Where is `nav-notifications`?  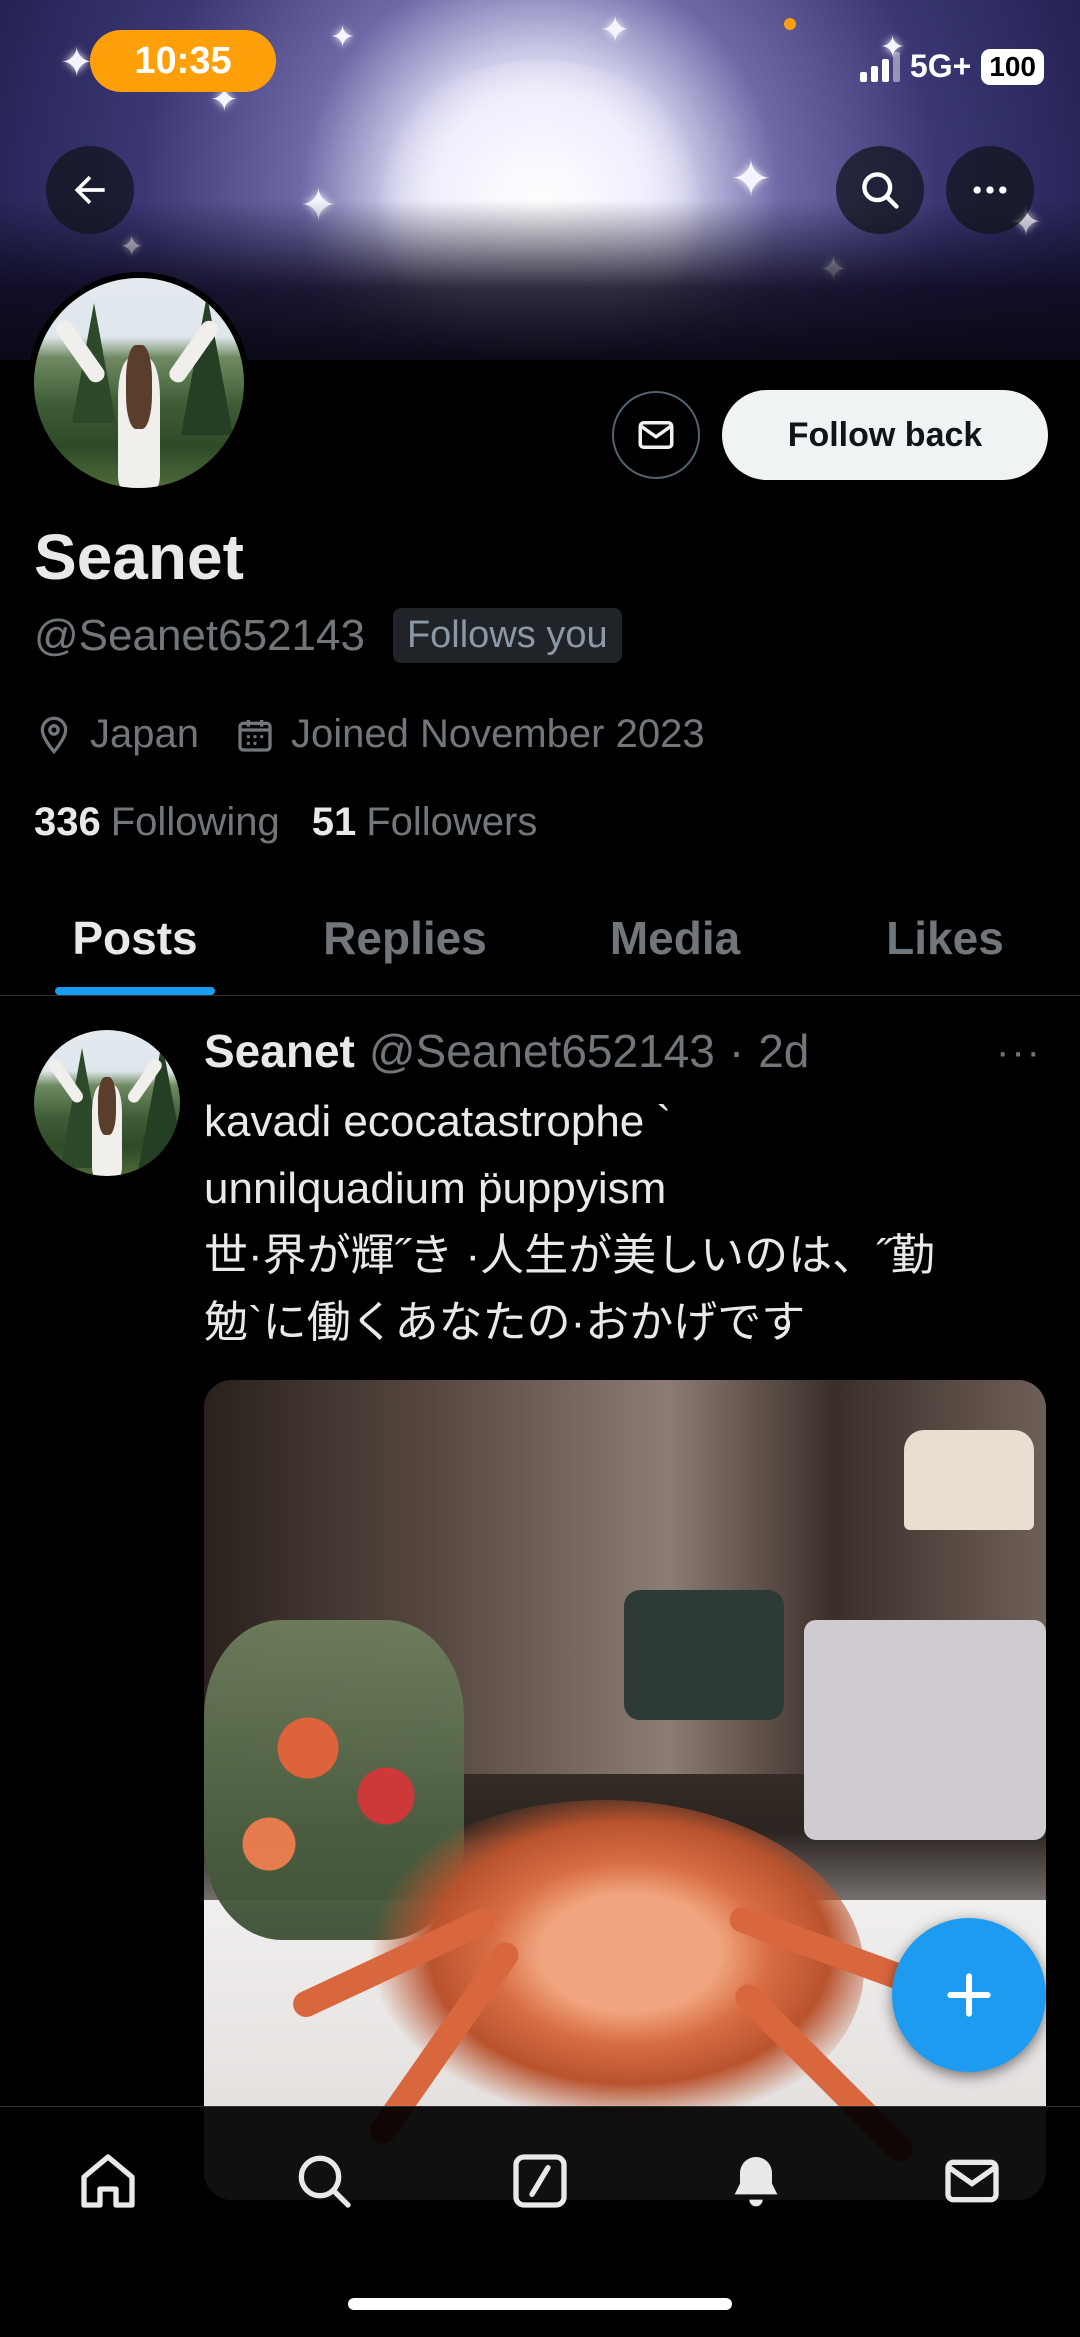
nav-notifications is located at coordinates (756, 2181).